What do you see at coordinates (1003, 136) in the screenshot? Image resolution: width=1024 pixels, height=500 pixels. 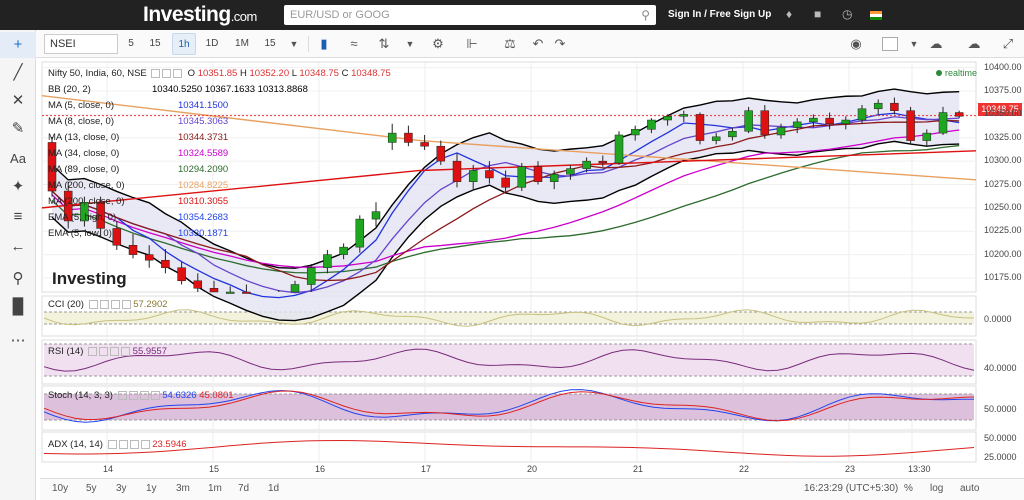 I see `price-tick: 10325.00` at bounding box center [1003, 136].